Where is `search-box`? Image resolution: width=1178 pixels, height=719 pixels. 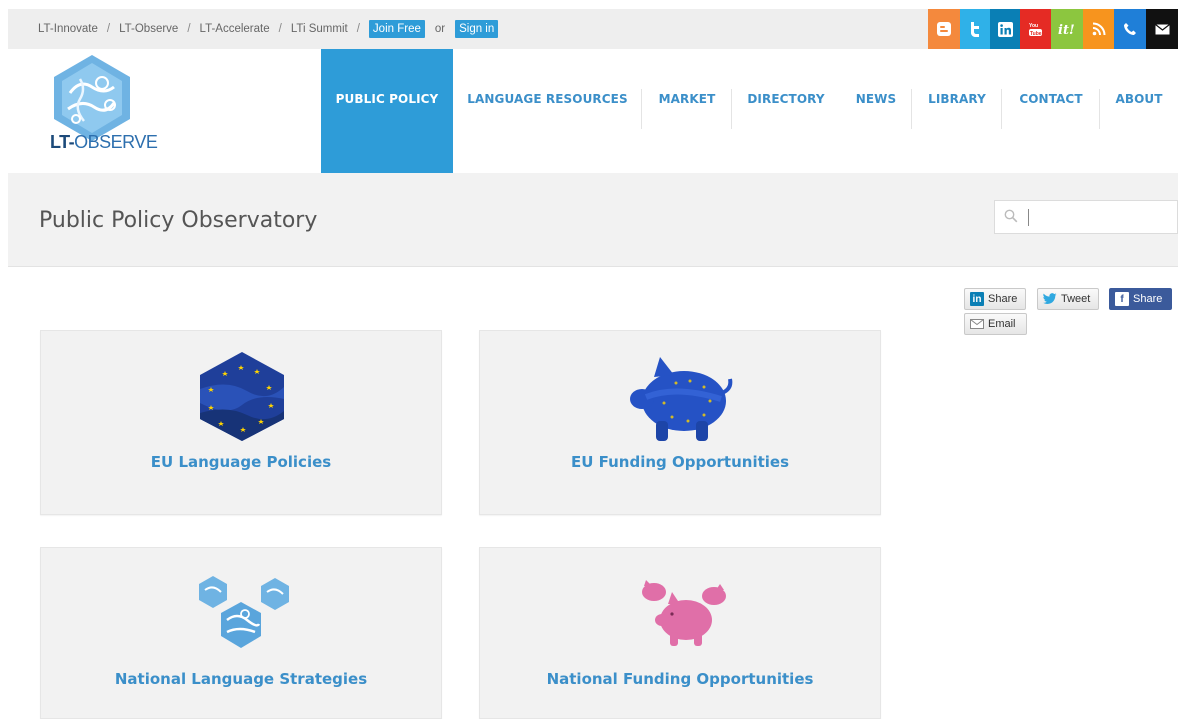 search-box is located at coordinates (1086, 217).